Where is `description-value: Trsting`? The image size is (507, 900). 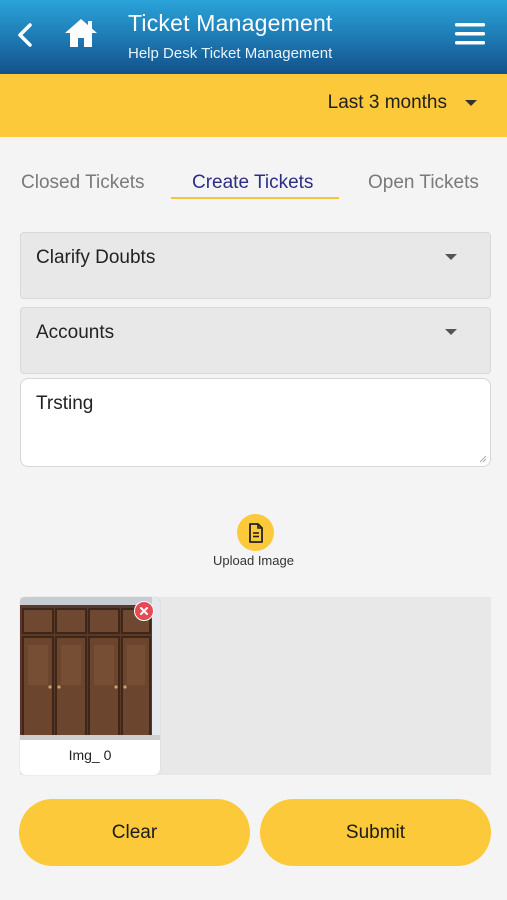 description-value: Trsting is located at coordinates (65, 403).